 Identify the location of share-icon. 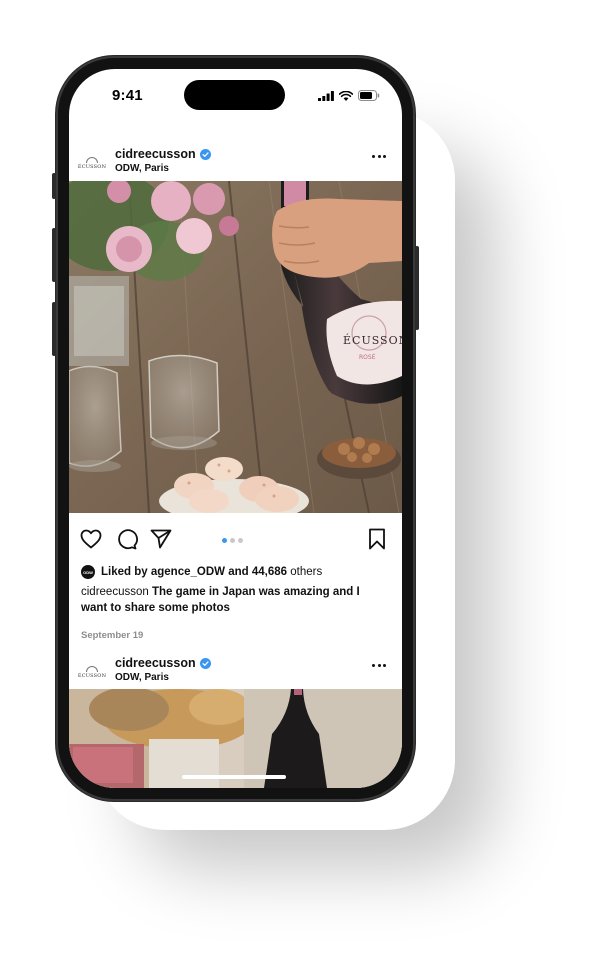
(161, 539).